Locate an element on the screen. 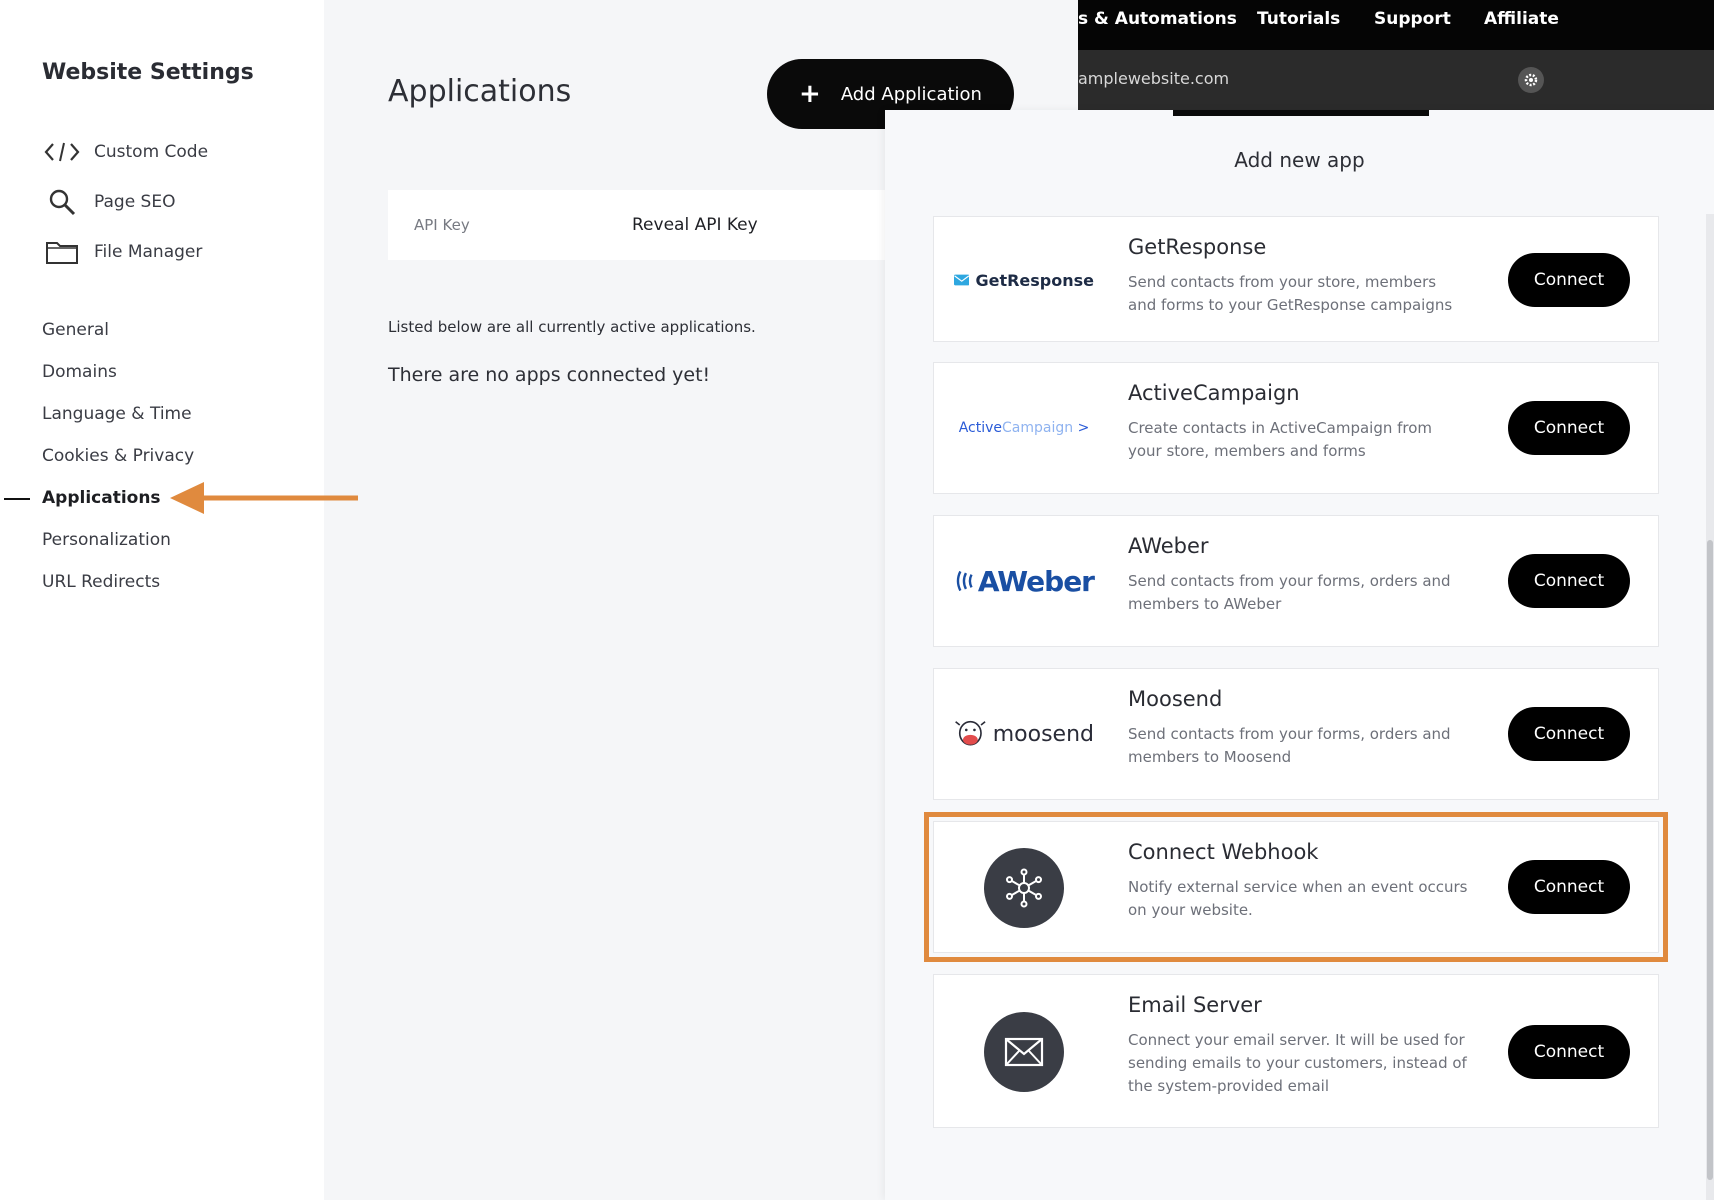 This screenshot has height=1200, width=1714. active-indicator is located at coordinates (17, 499).